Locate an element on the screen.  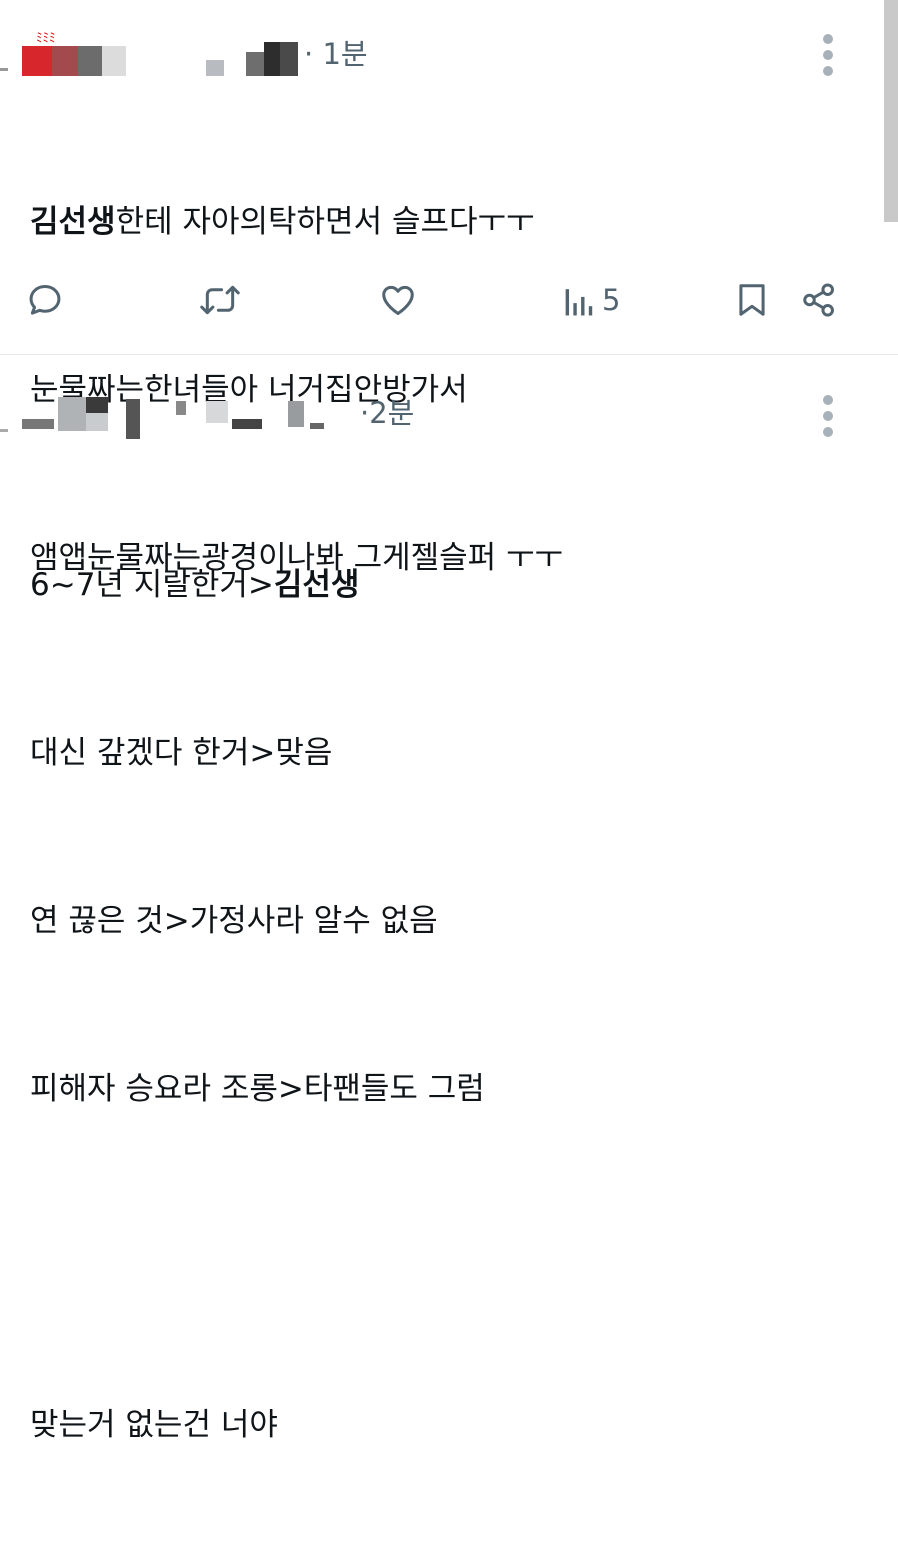
retweet-button is located at coordinates (220, 300).